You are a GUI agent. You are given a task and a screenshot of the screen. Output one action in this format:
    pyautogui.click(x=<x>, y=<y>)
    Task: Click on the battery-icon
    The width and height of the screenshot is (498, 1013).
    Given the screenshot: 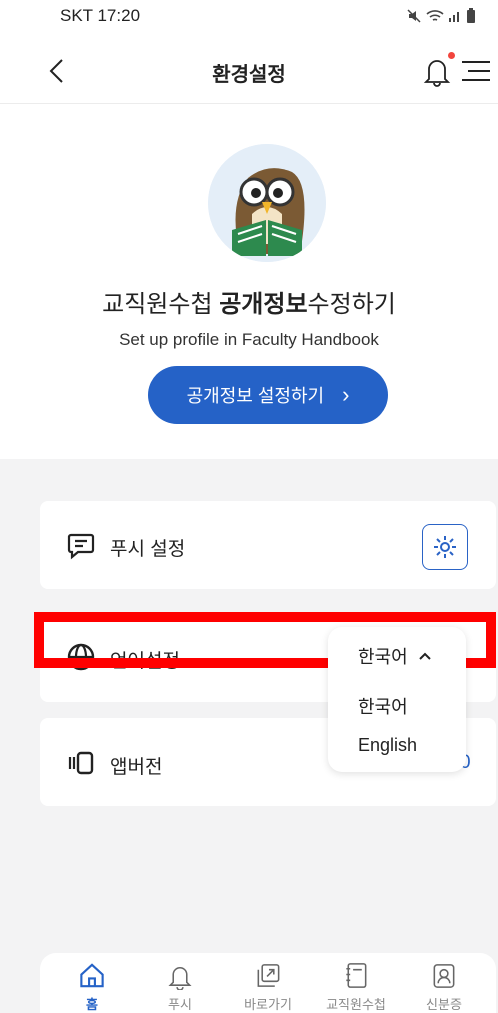 What is the action you would take?
    pyautogui.click(x=471, y=15)
    